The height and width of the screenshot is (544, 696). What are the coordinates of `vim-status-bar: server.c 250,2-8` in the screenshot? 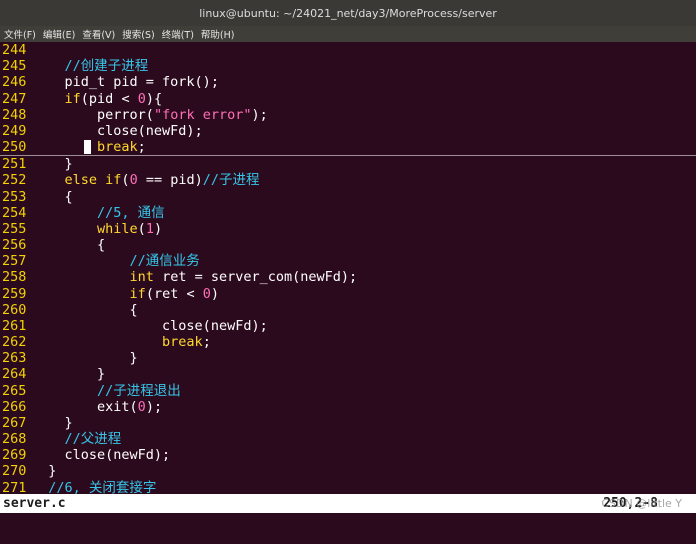 It's located at (348, 503).